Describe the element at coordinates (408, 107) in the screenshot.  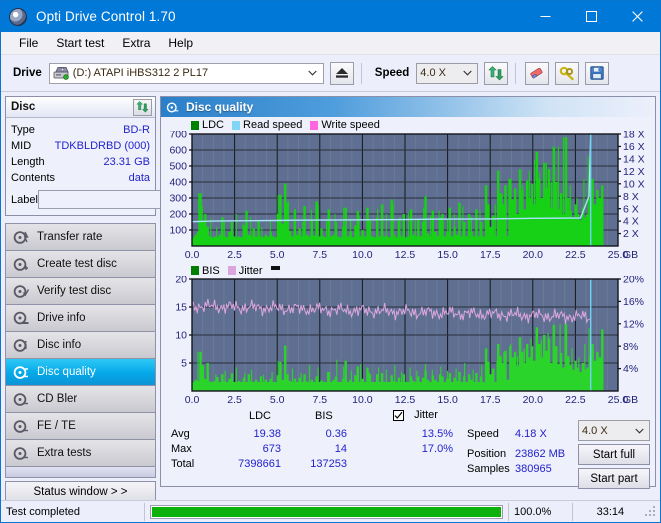
I see `main-panel-header: Disc quality` at that location.